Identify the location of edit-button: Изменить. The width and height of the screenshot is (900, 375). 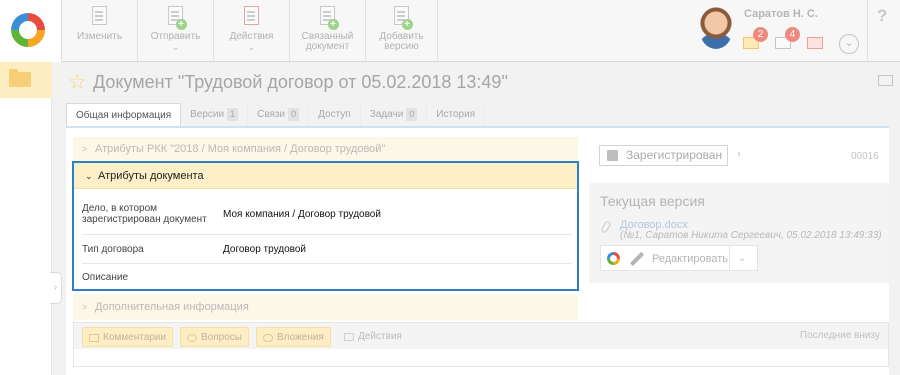
(100, 31).